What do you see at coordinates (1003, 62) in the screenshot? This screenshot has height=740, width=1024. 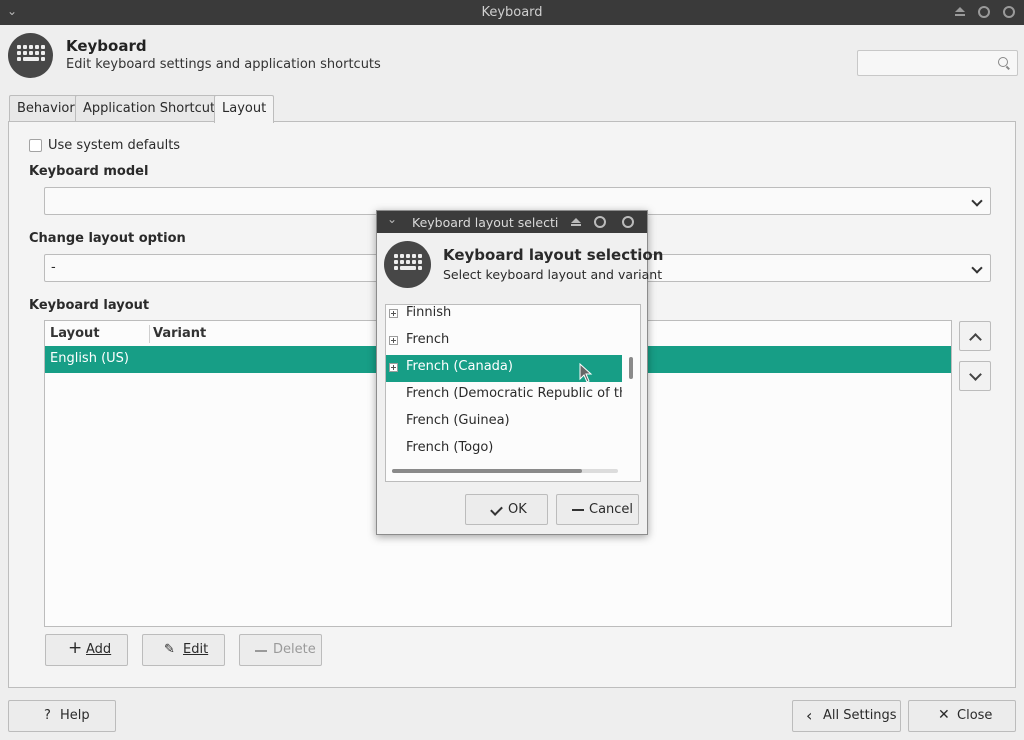 I see `search-icon` at bounding box center [1003, 62].